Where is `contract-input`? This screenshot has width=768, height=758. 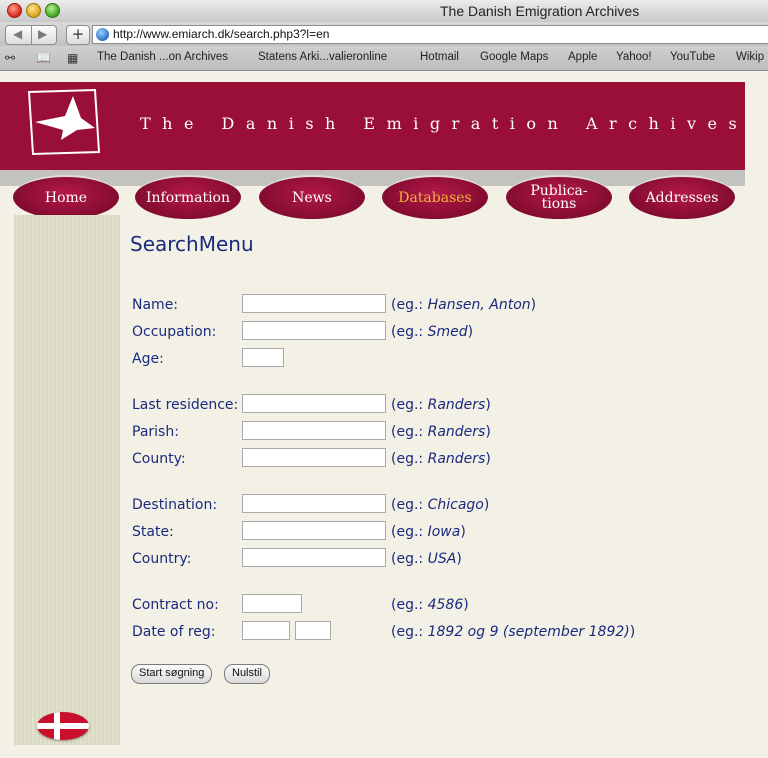
contract-input is located at coordinates (272, 603).